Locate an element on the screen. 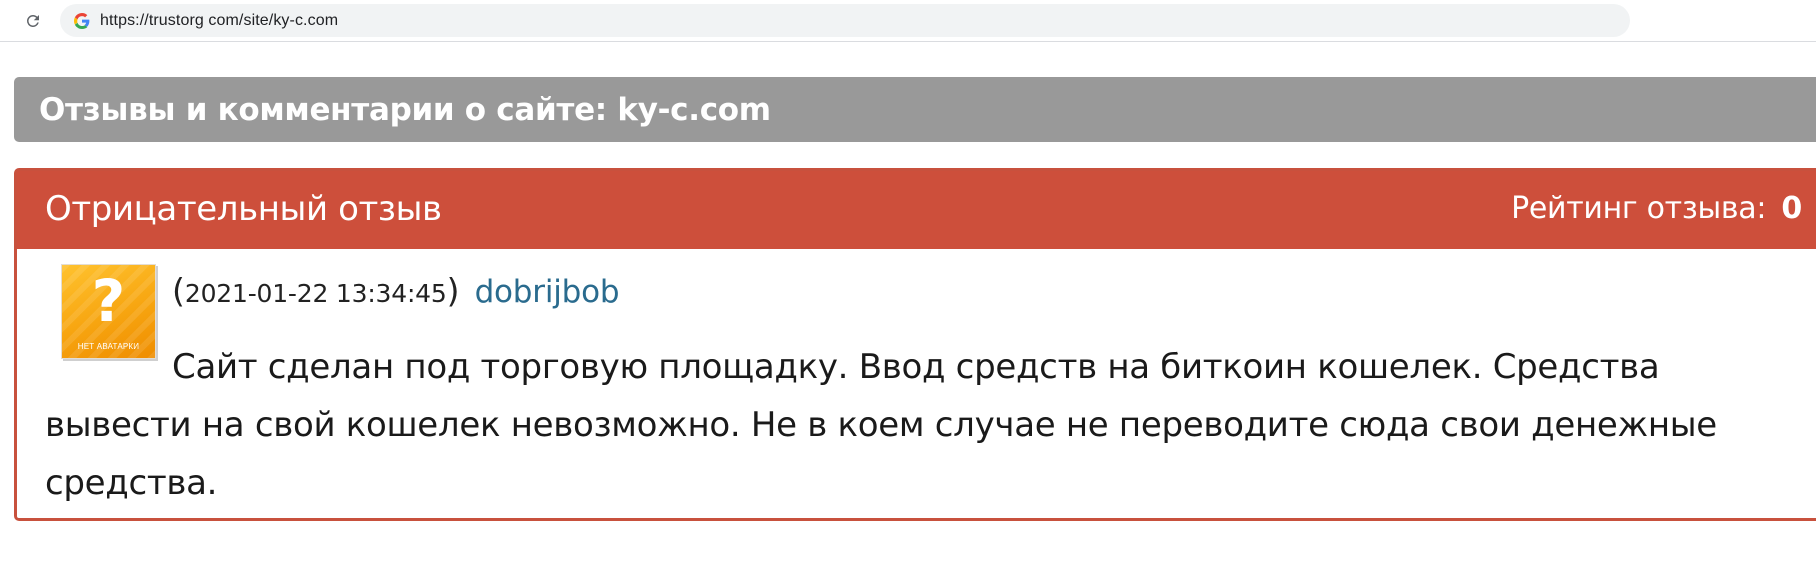 Image resolution: width=1816 pixels, height=563 pixels. browser-toolbar: https://trustorg com/site/ky-c.com is located at coordinates (908, 21).